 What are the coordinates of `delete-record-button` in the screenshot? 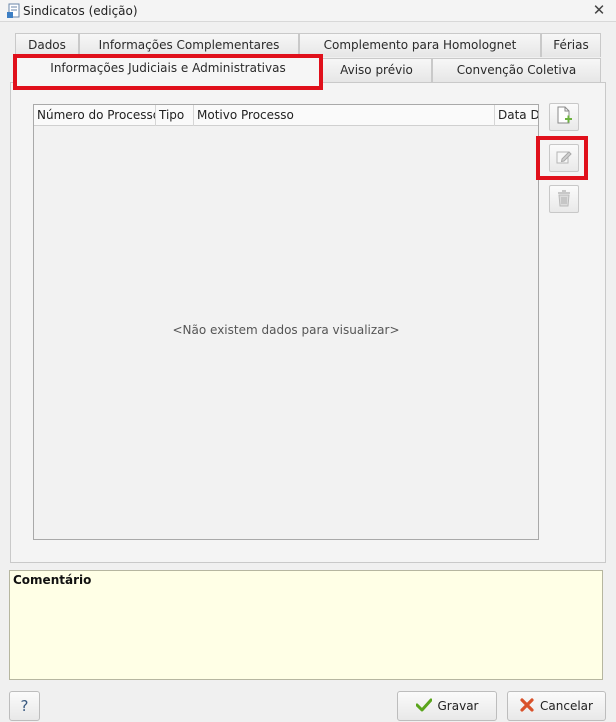 It's located at (564, 199).